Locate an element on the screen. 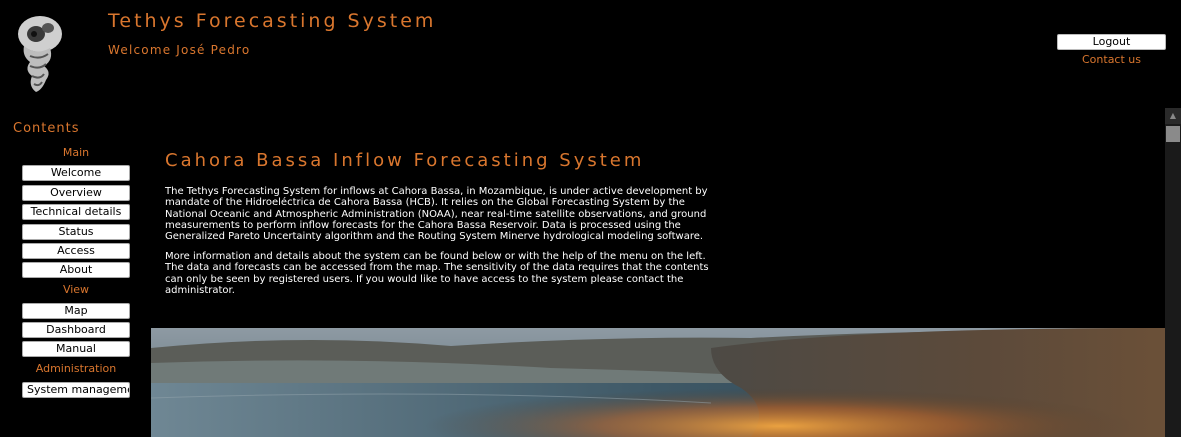  page-scrollbar: ▲ is located at coordinates (1173, 272).